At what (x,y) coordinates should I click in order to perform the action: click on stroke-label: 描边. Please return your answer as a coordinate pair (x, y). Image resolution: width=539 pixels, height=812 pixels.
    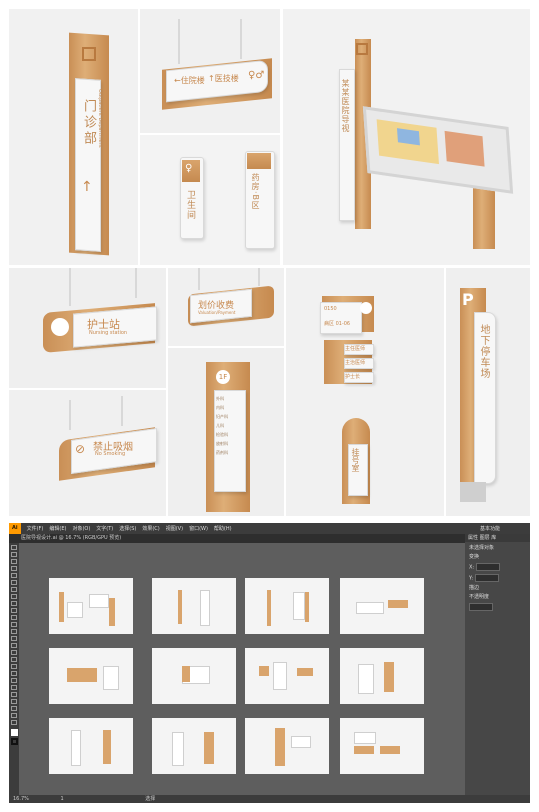
    Looking at the image, I should click on (474, 588).